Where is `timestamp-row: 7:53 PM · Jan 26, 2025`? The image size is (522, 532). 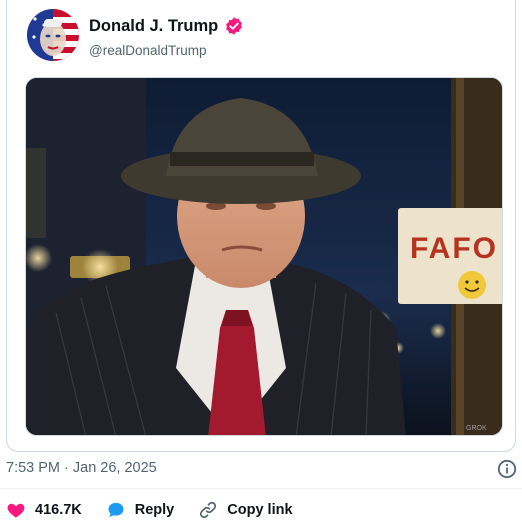
timestamp-row: 7:53 PM · Jan 26, 2025 is located at coordinates (262, 469).